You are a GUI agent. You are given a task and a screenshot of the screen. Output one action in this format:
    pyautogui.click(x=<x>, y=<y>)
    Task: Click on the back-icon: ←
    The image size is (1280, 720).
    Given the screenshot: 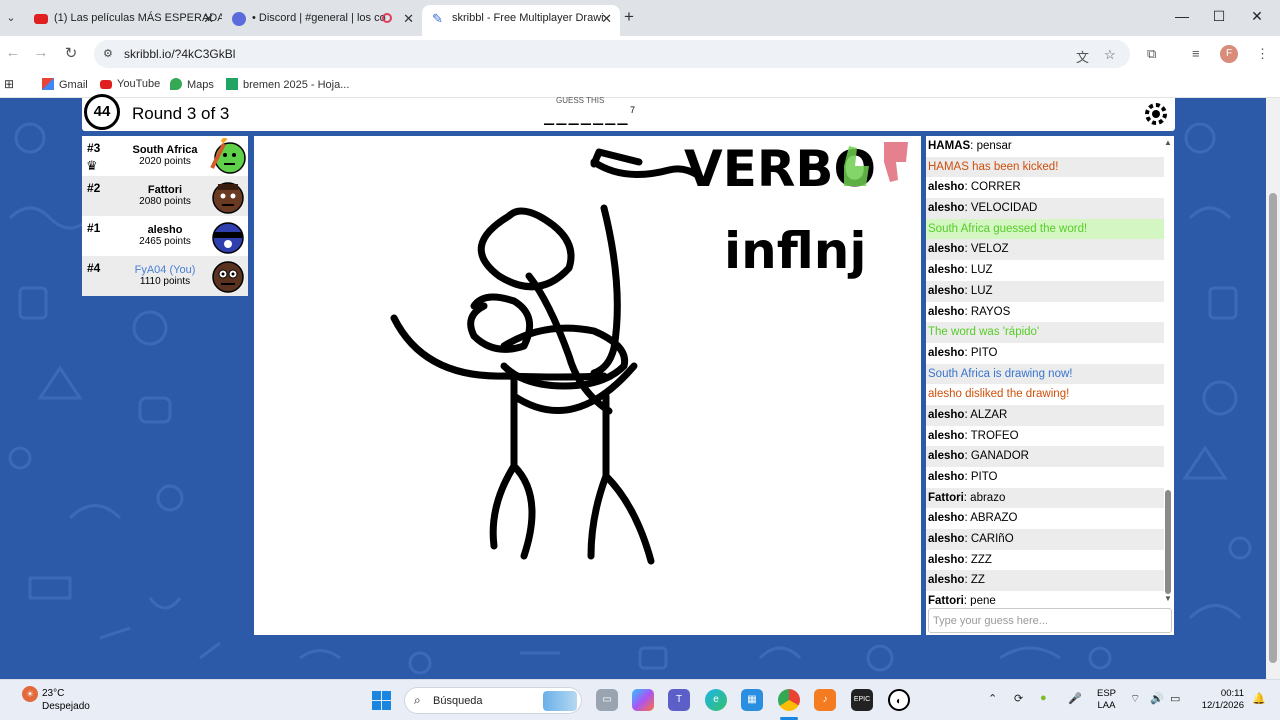 What is the action you would take?
    pyautogui.click(x=13, y=52)
    